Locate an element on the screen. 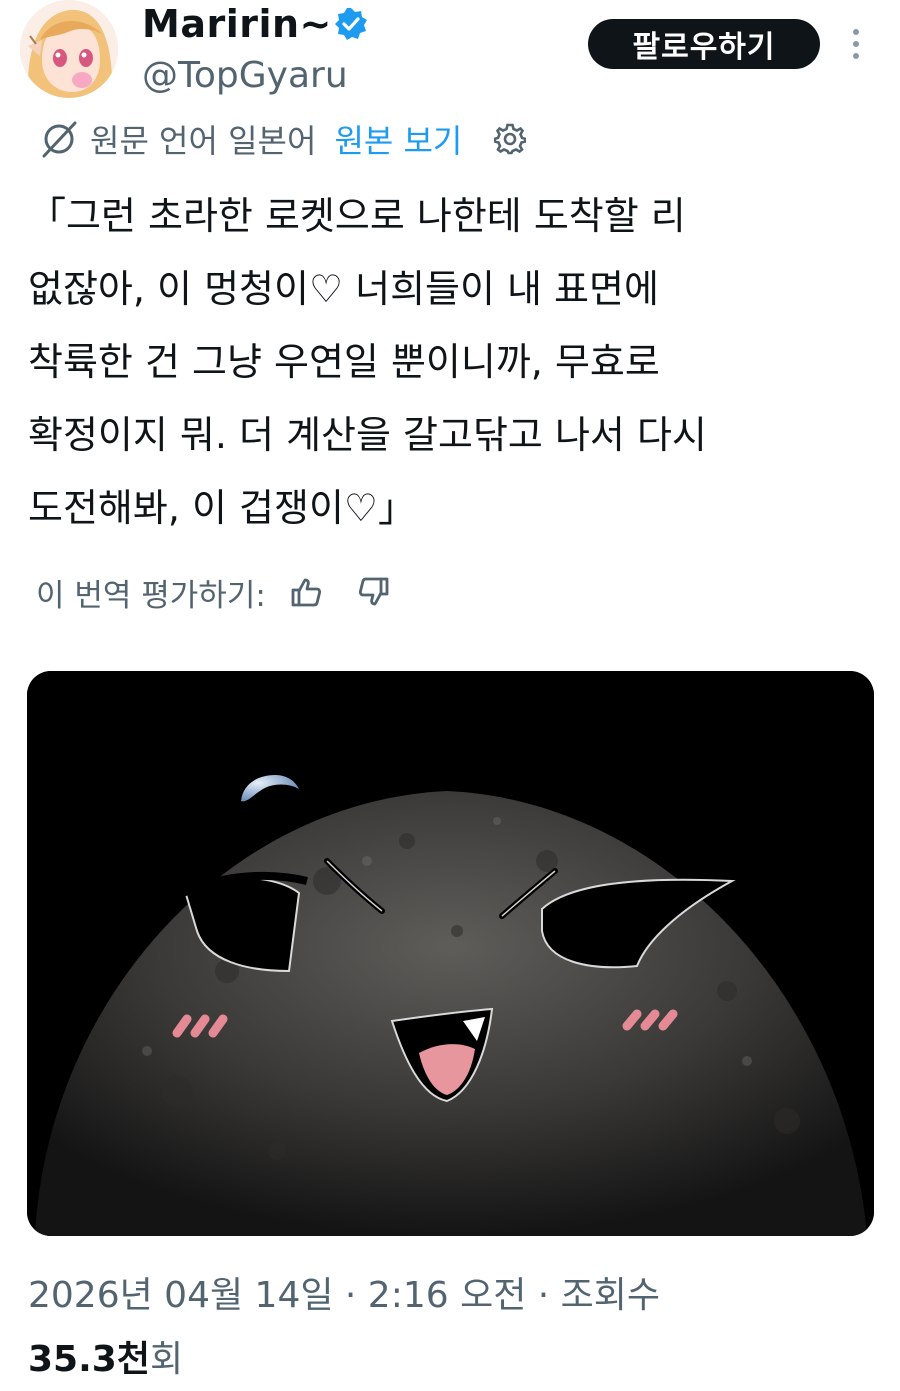  verified-badge-icon is located at coordinates (351, 24).